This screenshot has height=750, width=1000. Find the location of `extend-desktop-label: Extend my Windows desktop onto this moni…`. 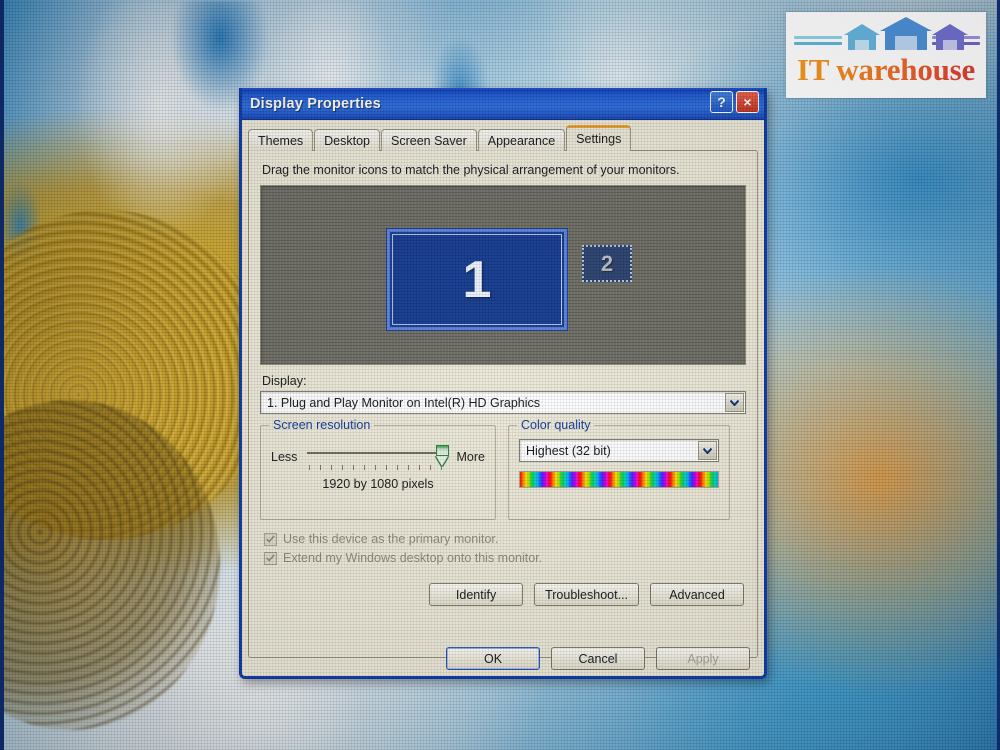

extend-desktop-label: Extend my Windows desktop onto this moni… is located at coordinates (413, 558).